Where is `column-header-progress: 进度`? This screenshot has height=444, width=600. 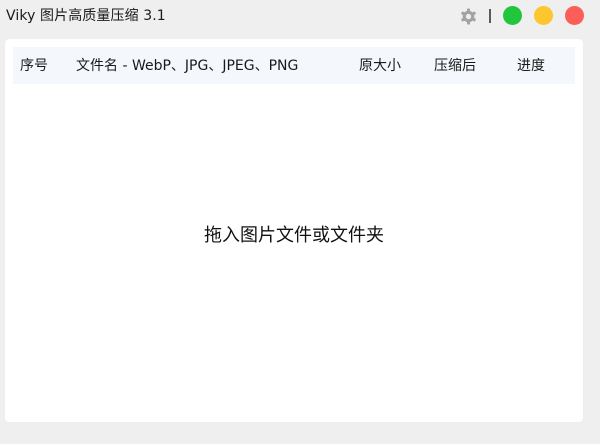
column-header-progress: 进度 is located at coordinates (531, 66).